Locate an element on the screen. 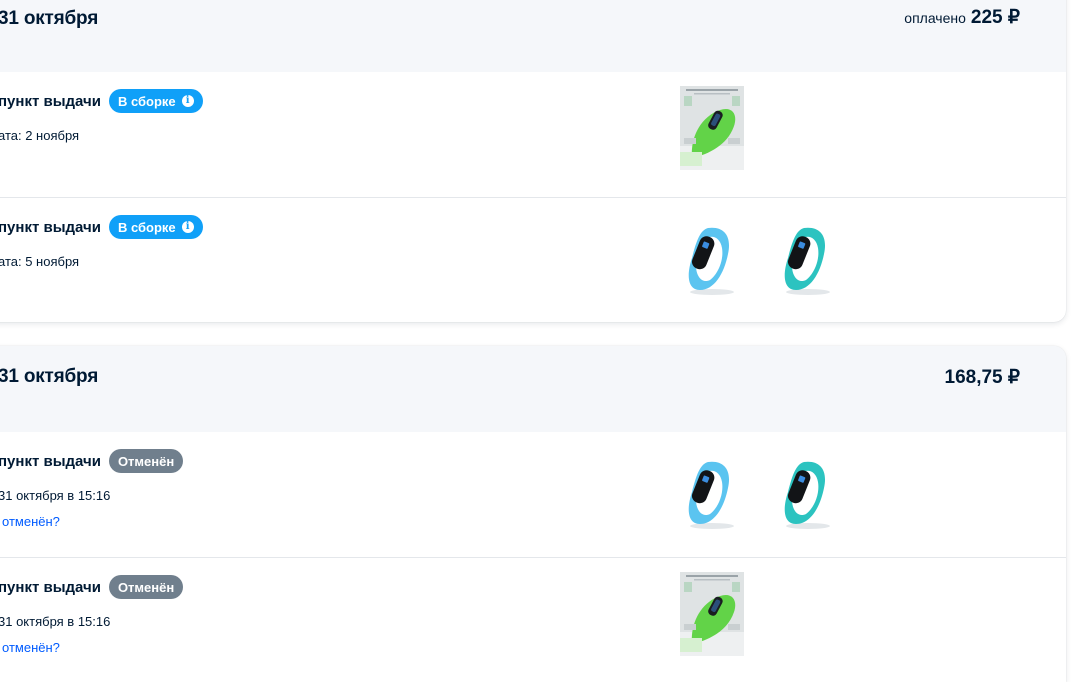 This screenshot has height=682, width=1072. total-amount: 168,75 ₽ is located at coordinates (982, 377).